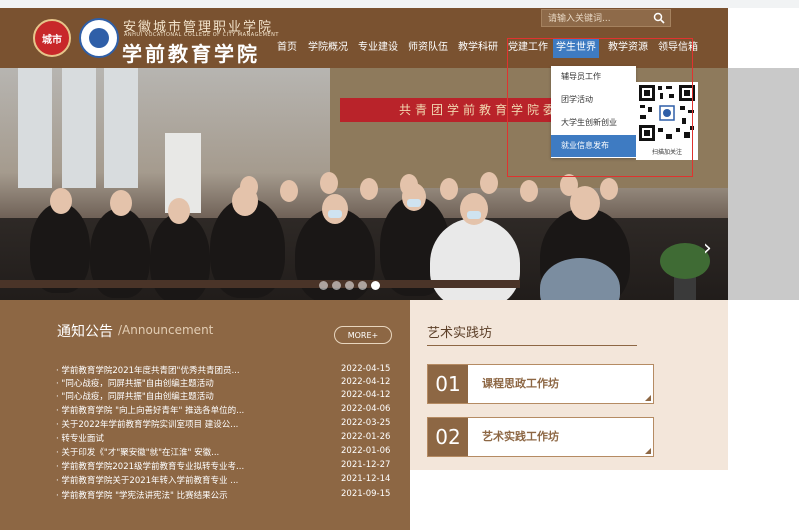 This screenshot has height=530, width=799. Describe the element at coordinates (328, 48) in the screenshot. I see `nav-college-overview: 学院概况` at that location.